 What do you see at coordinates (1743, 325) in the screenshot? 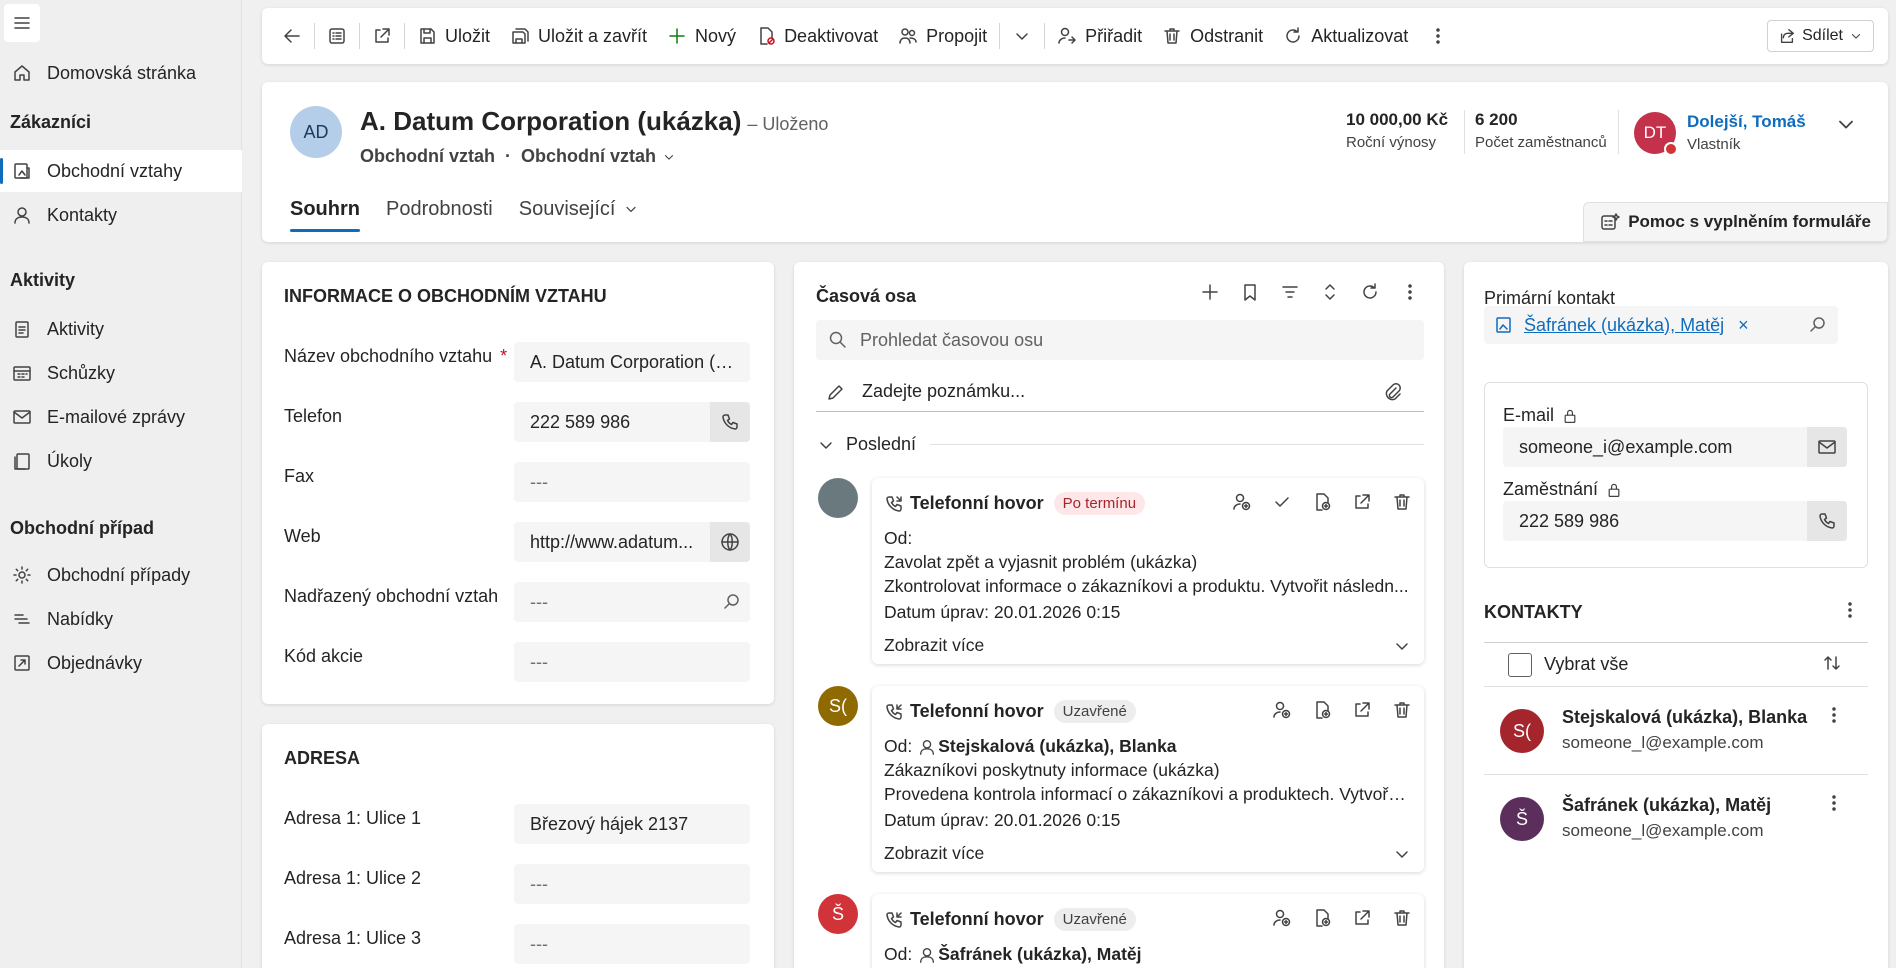
I see `remove-primary-contact-button: ×` at bounding box center [1743, 325].